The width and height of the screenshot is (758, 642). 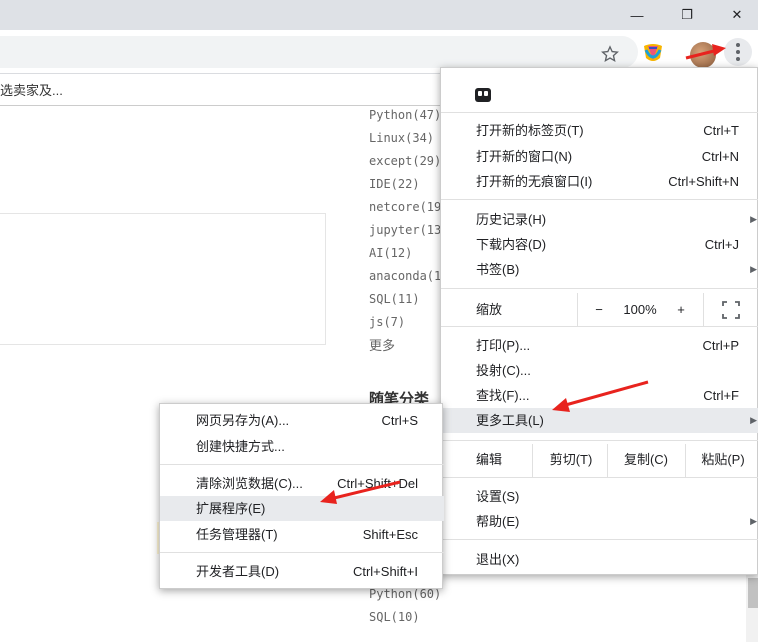 I want to click on tag-link: anaconda(1, so click(x=405, y=276).